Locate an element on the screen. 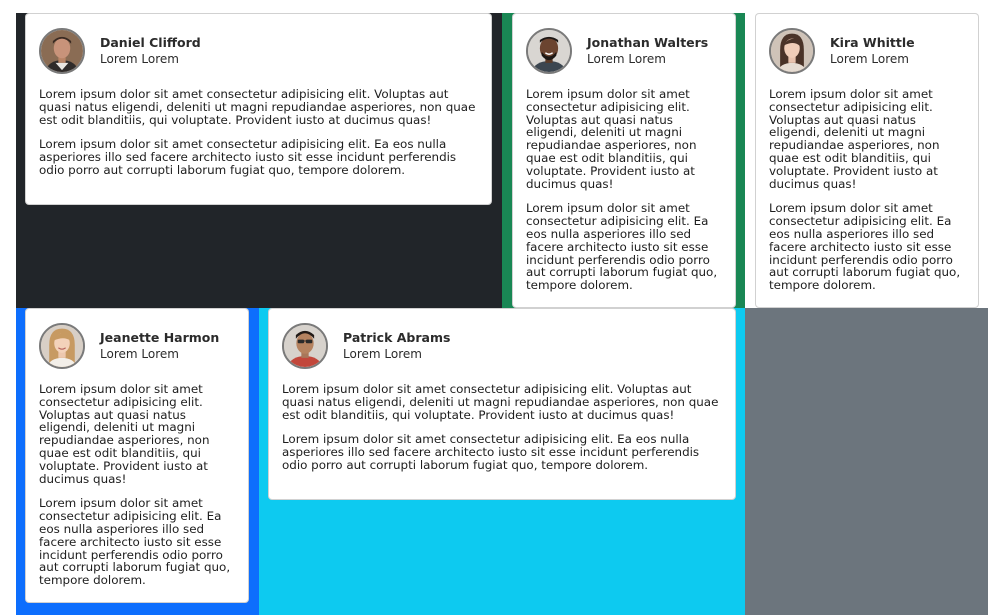 The image size is (1002, 615). author-name: Patrick Abrams is located at coordinates (397, 337).